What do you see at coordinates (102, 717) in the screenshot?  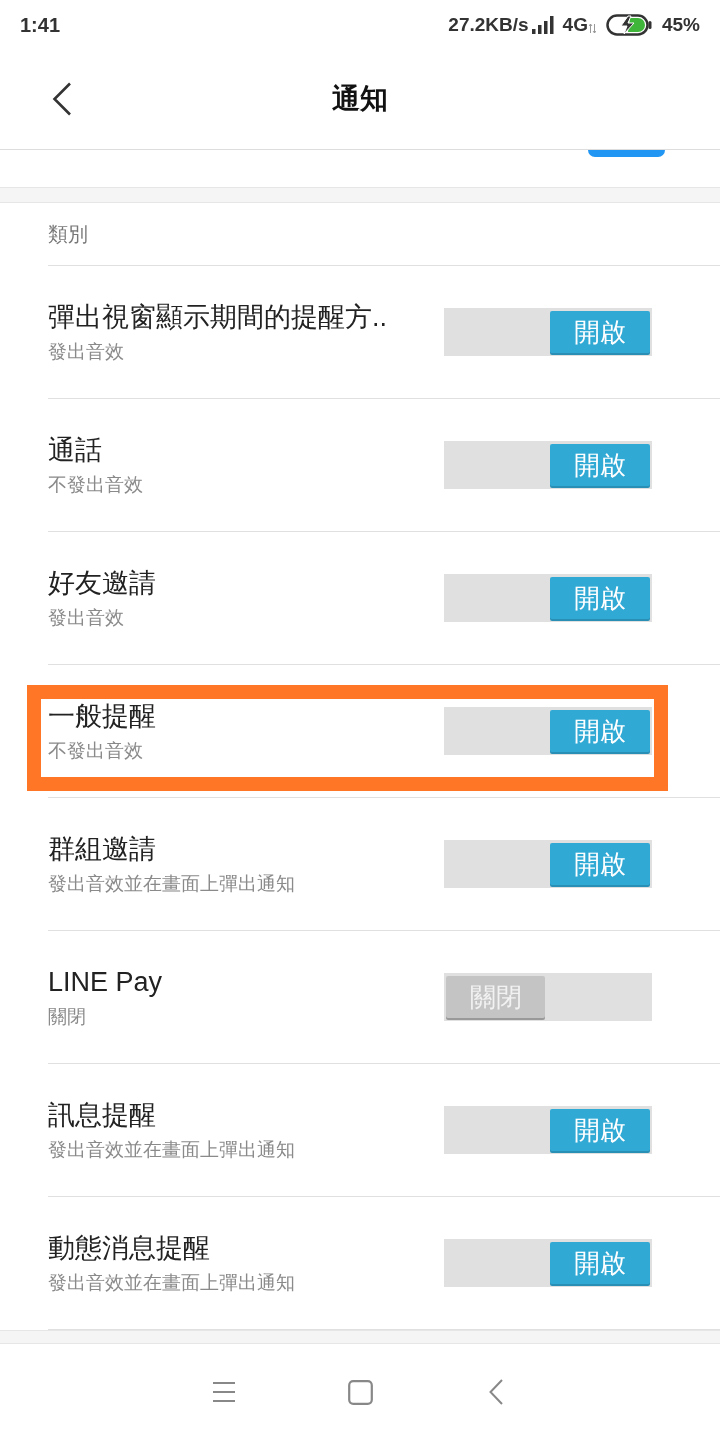 I see `setting-title: 一般提醒` at bounding box center [102, 717].